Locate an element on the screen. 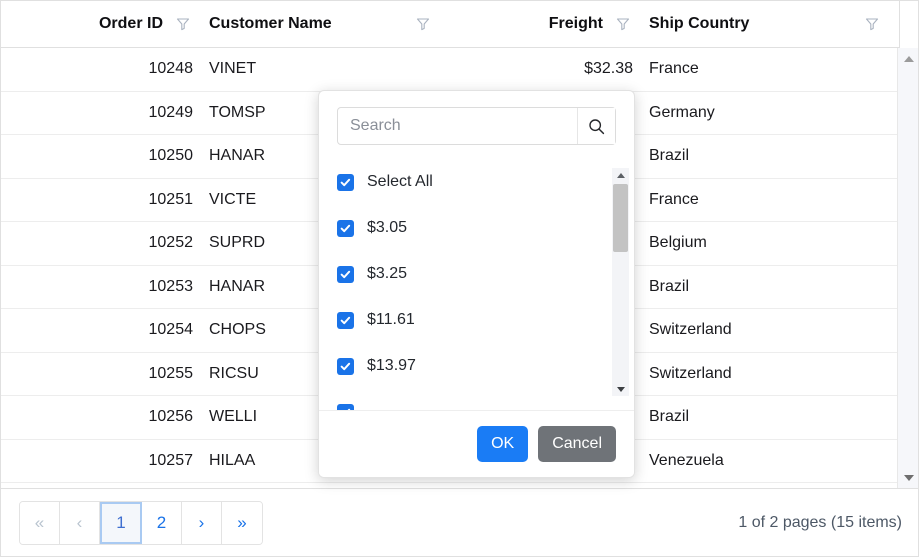 The width and height of the screenshot is (919, 557). cell-order_id: 10249 is located at coordinates (171, 112).